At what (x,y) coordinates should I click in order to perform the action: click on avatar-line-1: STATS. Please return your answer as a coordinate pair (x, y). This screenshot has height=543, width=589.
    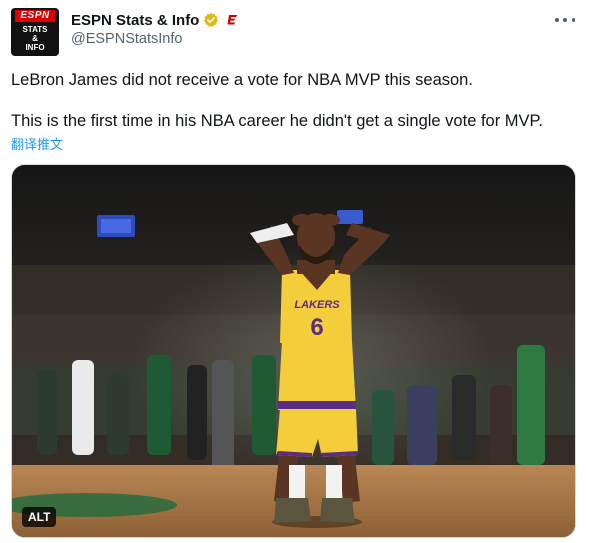
    Looking at the image, I should click on (35, 29).